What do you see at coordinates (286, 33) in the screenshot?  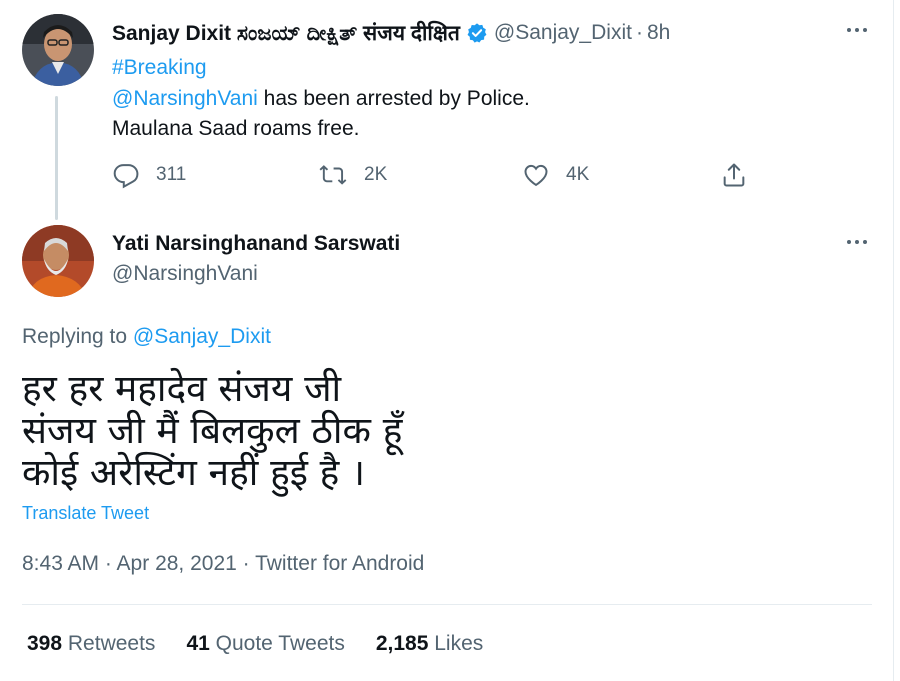 I see `parent-author-name: Sanjay Dixit ಸಂಜಯ್ ದೀಕ್ಷಿತ್ संजय दीक्षित` at bounding box center [286, 33].